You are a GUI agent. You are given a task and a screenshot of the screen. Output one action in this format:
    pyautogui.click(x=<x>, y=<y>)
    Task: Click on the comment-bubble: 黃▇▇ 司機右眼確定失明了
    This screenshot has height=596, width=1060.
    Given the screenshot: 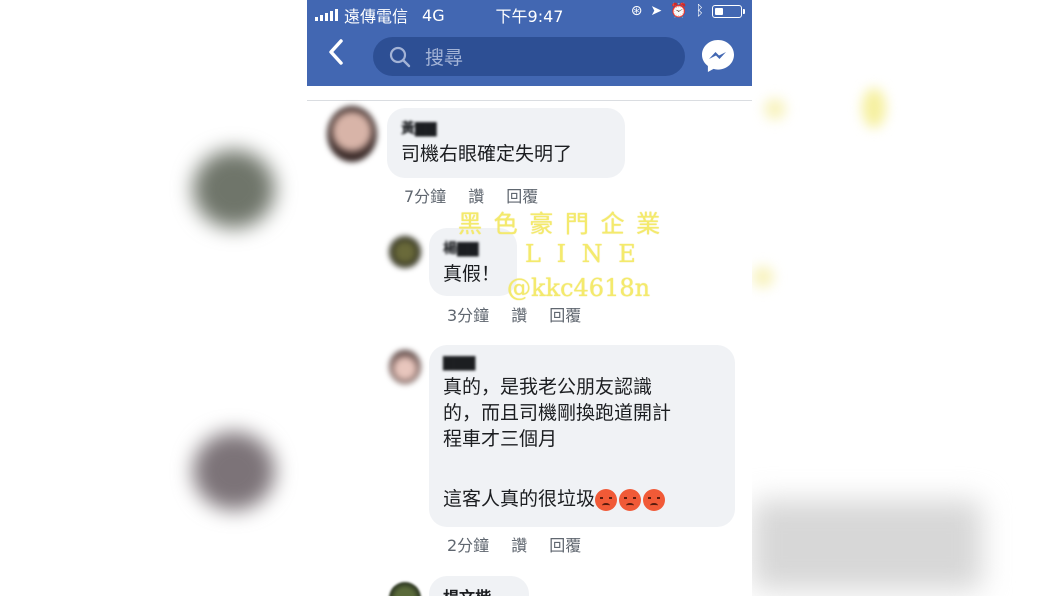 What is the action you would take?
    pyautogui.click(x=506, y=143)
    